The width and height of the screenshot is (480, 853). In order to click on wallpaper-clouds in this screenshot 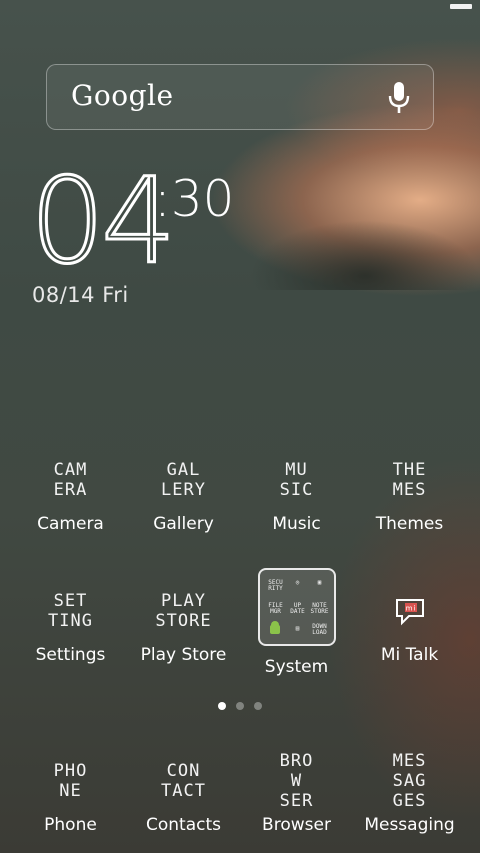, I will do `click(365, 255)`.